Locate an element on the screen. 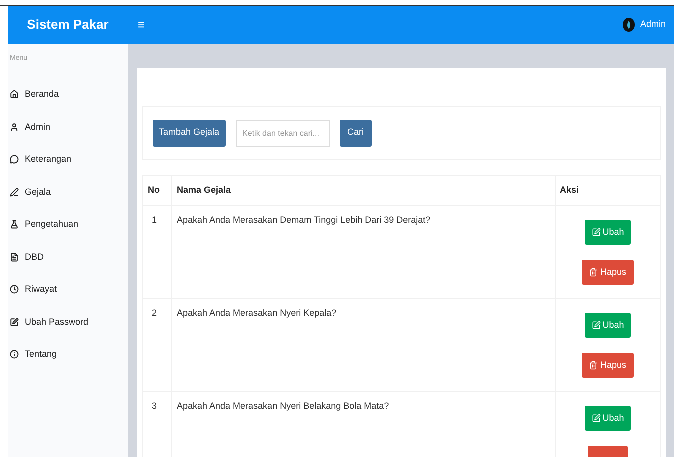 This screenshot has width=674, height=457. user-avatar-icon is located at coordinates (629, 25).